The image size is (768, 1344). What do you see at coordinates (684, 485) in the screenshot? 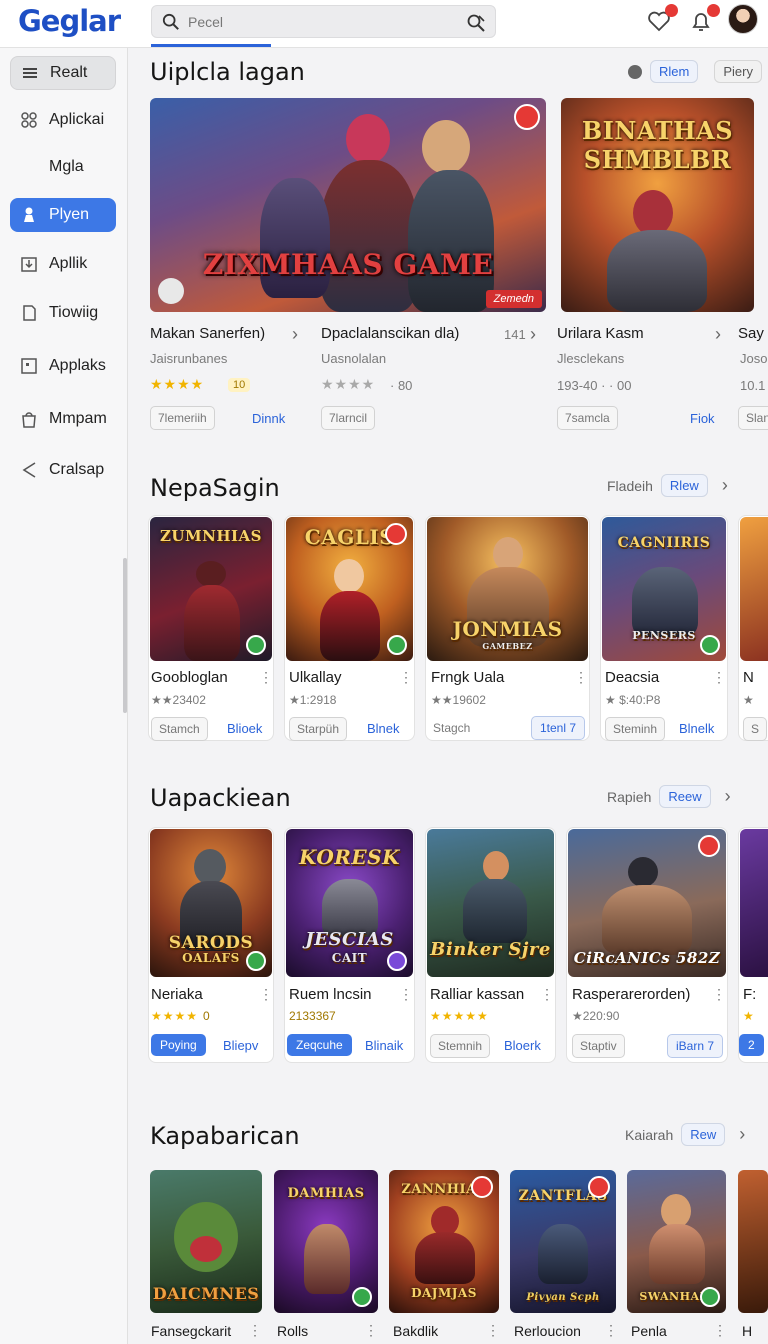
I see `filter-chip: Rlew` at bounding box center [684, 485].